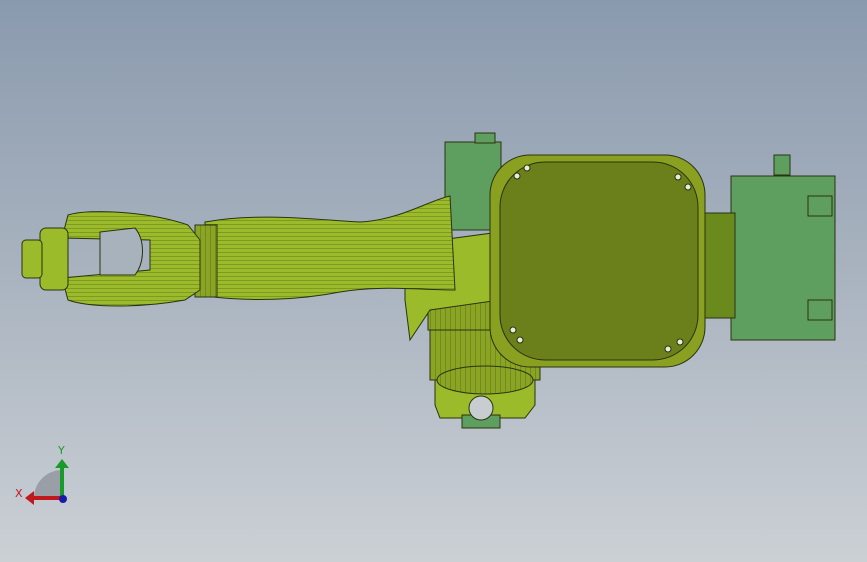 The image size is (867, 562). Describe the element at coordinates (330, 247) in the screenshot. I see `forearm` at that location.